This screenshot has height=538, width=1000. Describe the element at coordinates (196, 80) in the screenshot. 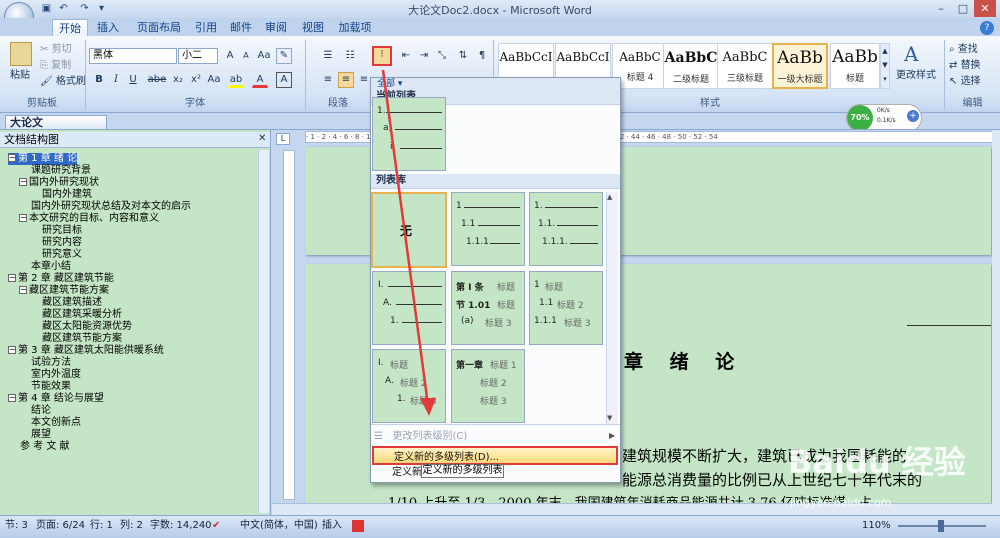

I see `superscript-button: x²` at that location.